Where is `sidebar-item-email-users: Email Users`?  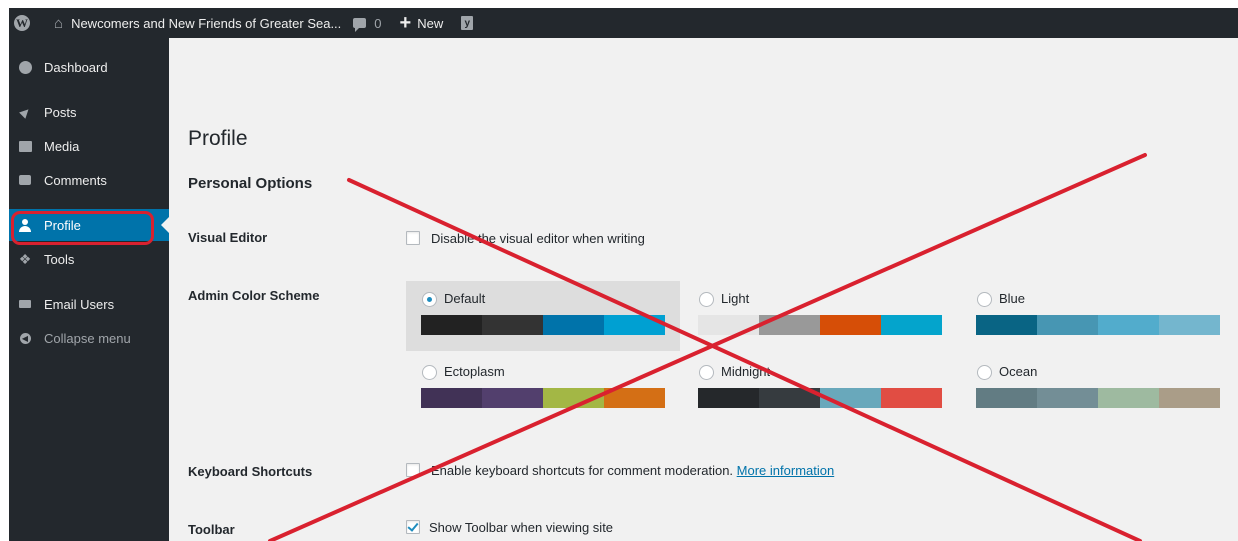
sidebar-item-email-users: Email Users is located at coordinates (89, 304).